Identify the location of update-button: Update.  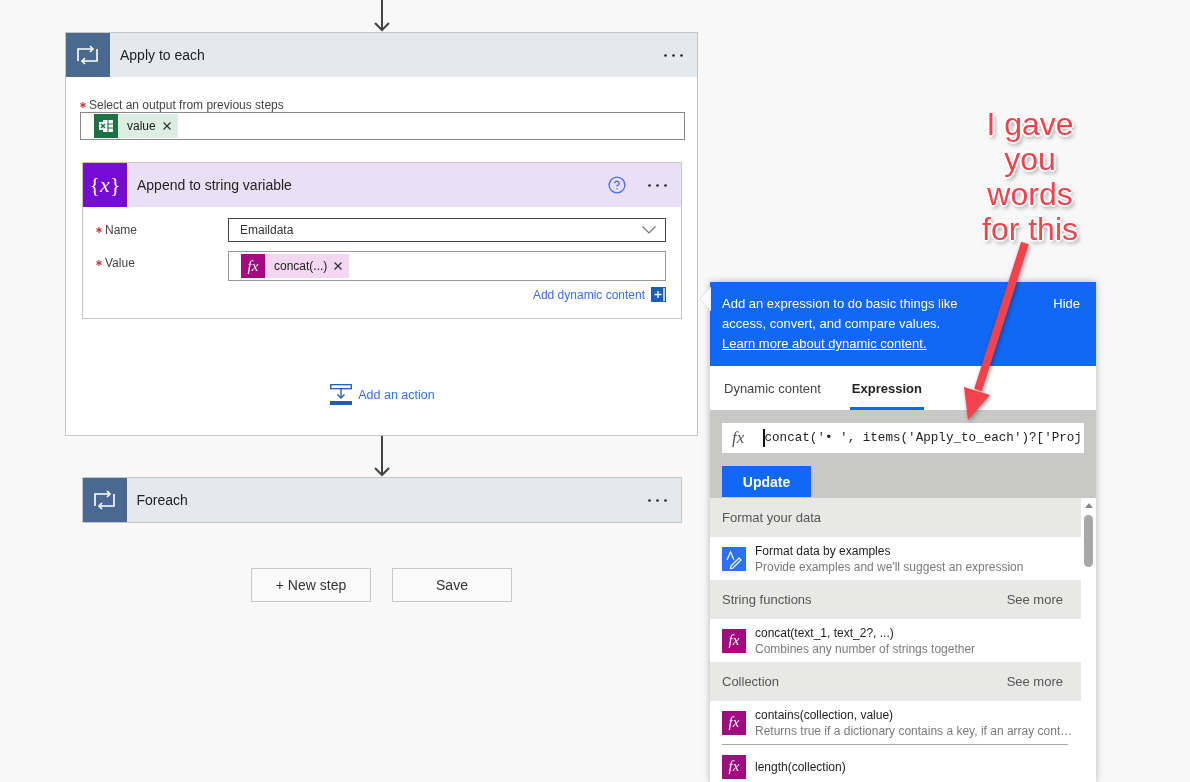
(766, 481).